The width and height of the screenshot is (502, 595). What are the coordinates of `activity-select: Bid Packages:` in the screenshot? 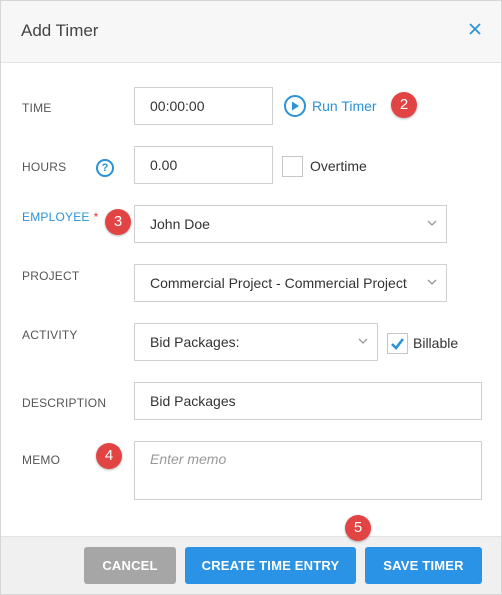 It's located at (256, 342).